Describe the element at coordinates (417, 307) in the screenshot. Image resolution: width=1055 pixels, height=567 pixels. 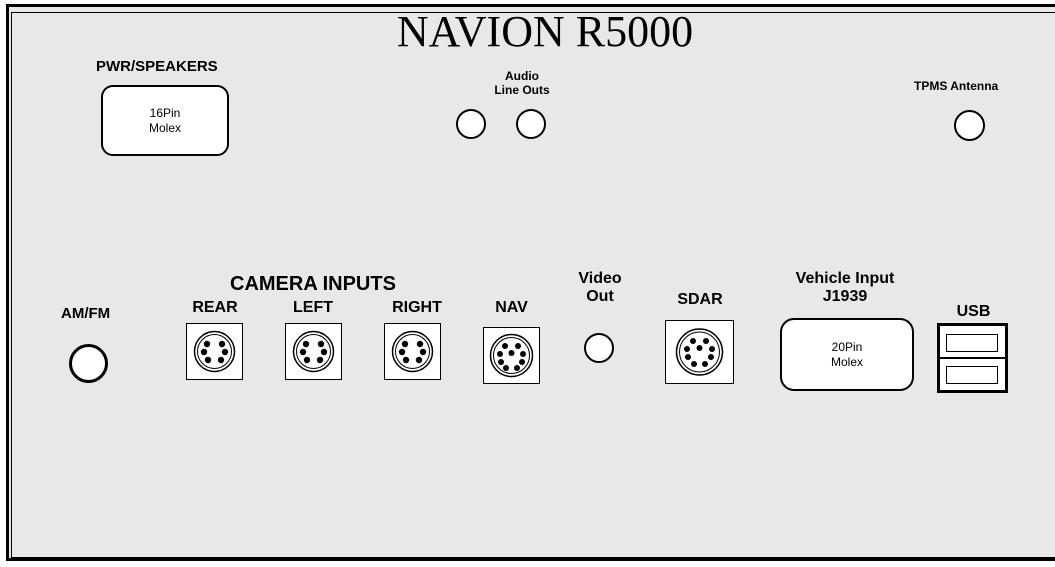
I see `camera-right-label: RIGHT` at that location.